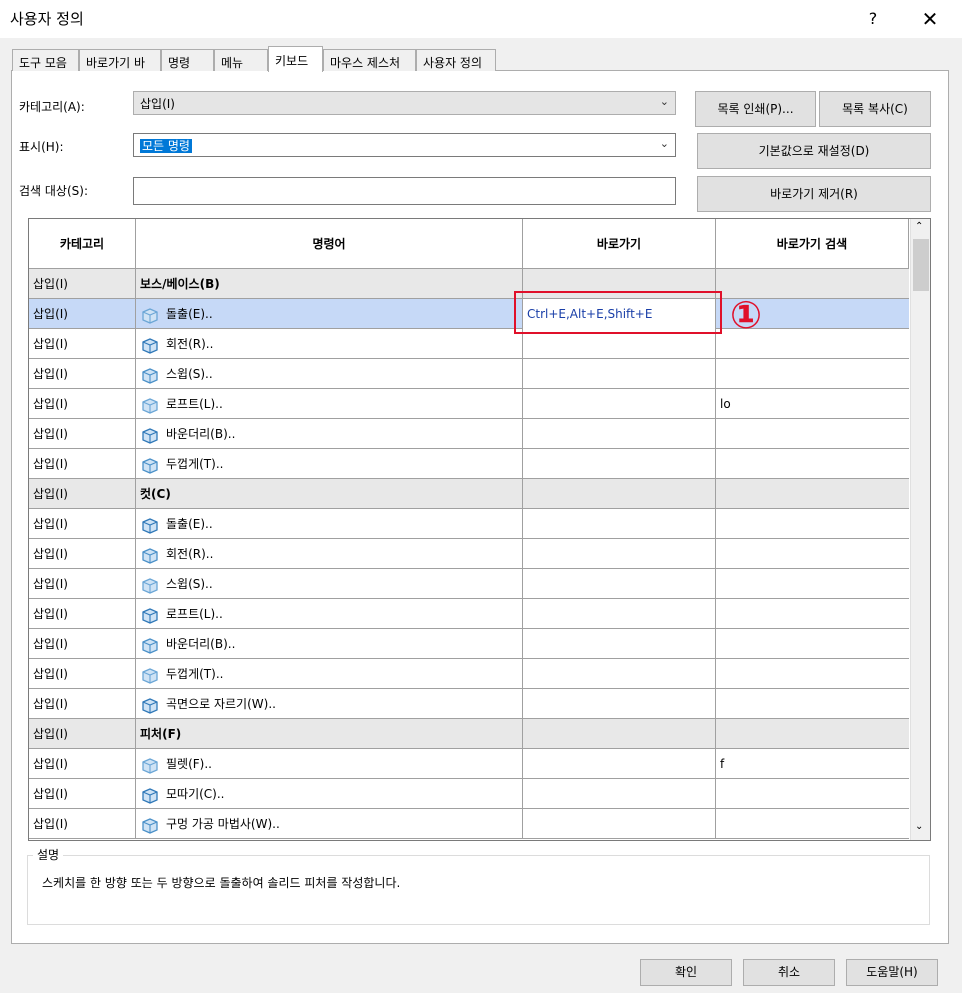  What do you see at coordinates (150, 375) in the screenshot?
I see `sweep-boss-icon` at bounding box center [150, 375].